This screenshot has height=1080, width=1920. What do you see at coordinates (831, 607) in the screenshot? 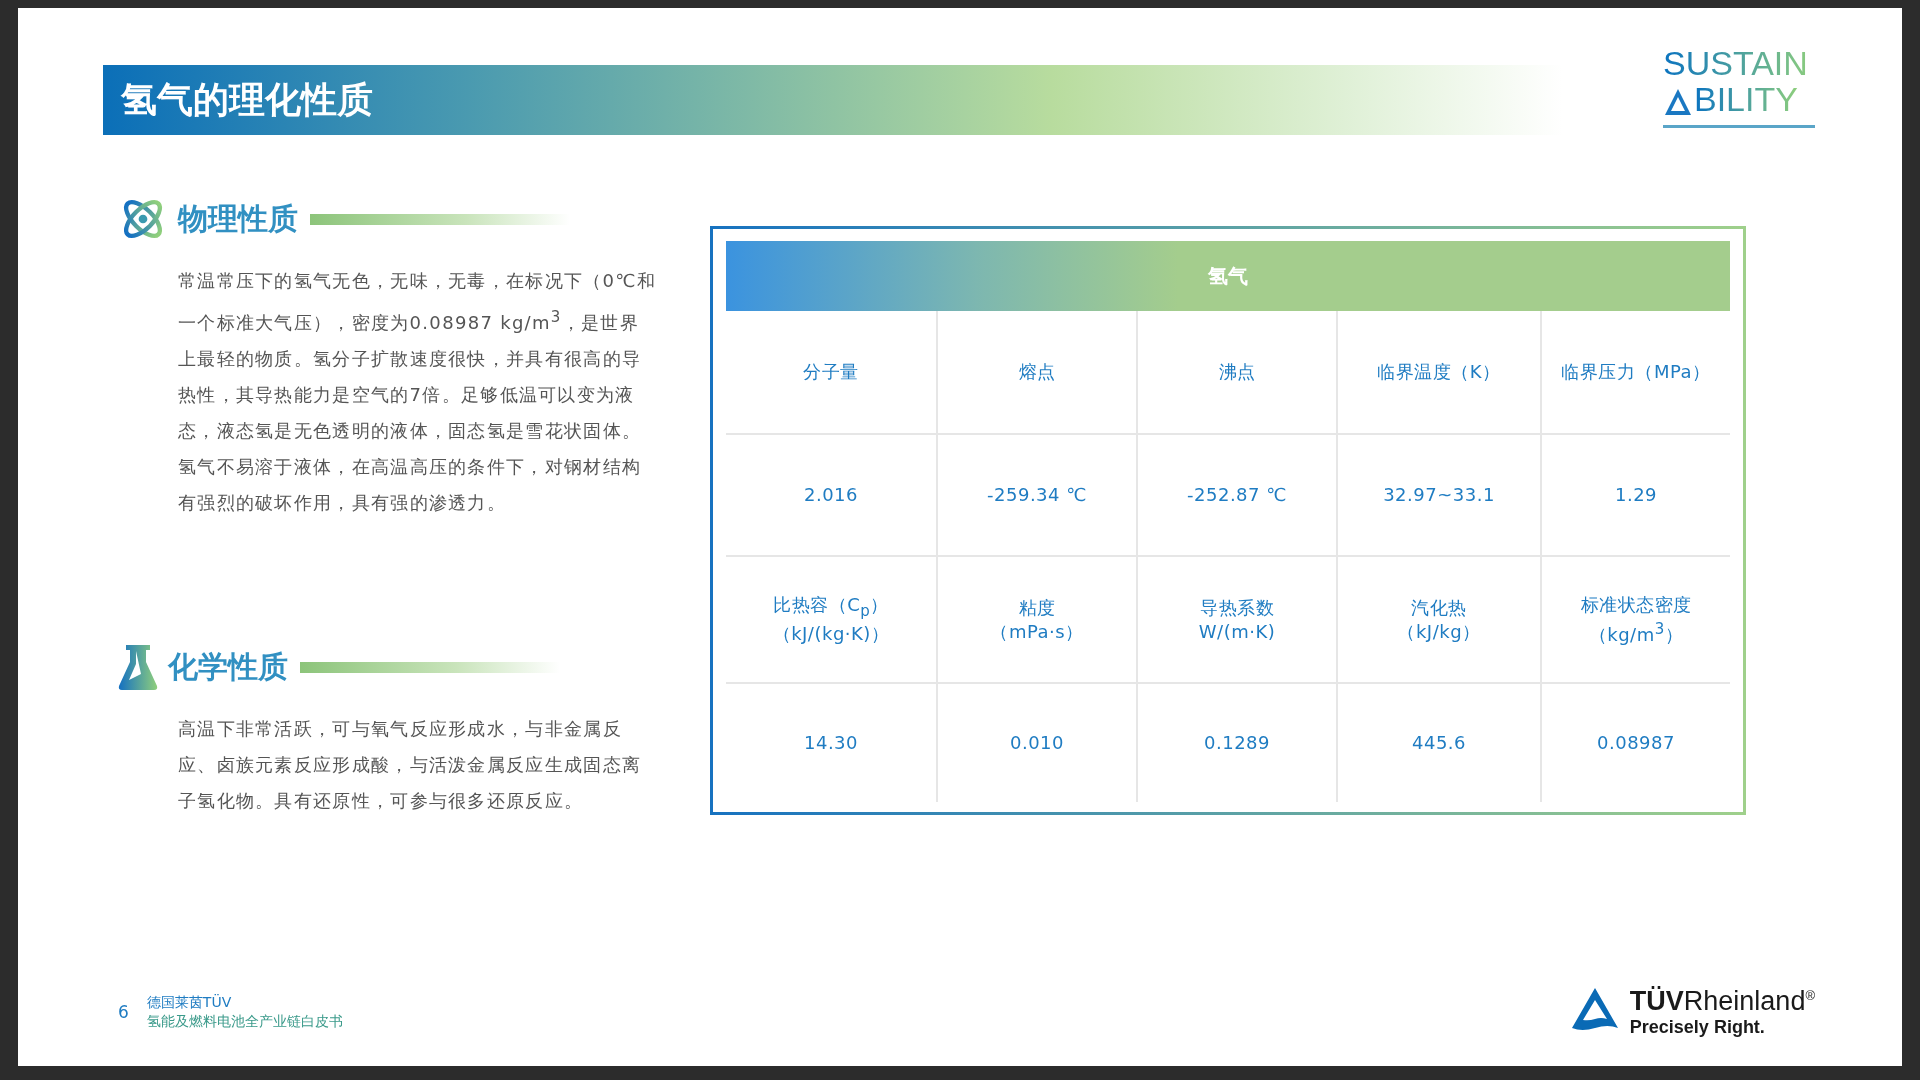
I see `property-name: 比热容（C$_{p}$）` at bounding box center [831, 607].